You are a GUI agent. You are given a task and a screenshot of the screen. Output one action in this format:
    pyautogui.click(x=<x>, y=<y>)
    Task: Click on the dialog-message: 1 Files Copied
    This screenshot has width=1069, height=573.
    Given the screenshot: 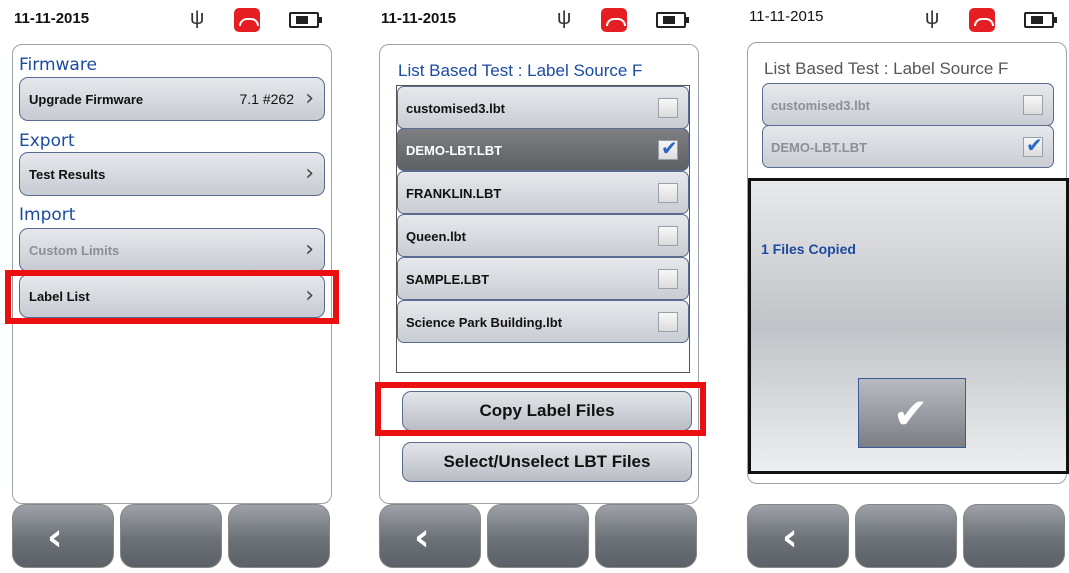 What is the action you would take?
    pyautogui.click(x=808, y=249)
    